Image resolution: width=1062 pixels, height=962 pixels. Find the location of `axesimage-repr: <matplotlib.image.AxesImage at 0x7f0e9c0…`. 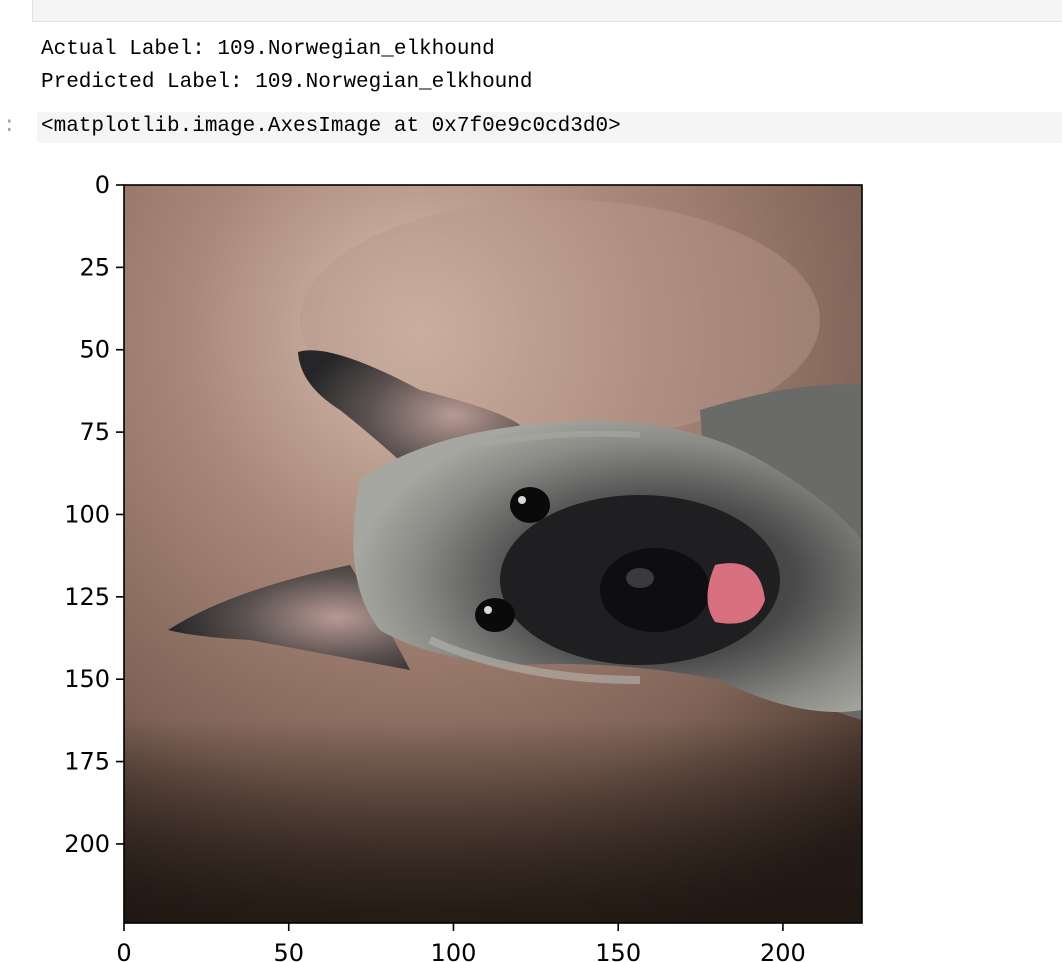

axesimage-repr: <matplotlib.image.AxesImage at 0x7f0e9c0… is located at coordinates (331, 126).